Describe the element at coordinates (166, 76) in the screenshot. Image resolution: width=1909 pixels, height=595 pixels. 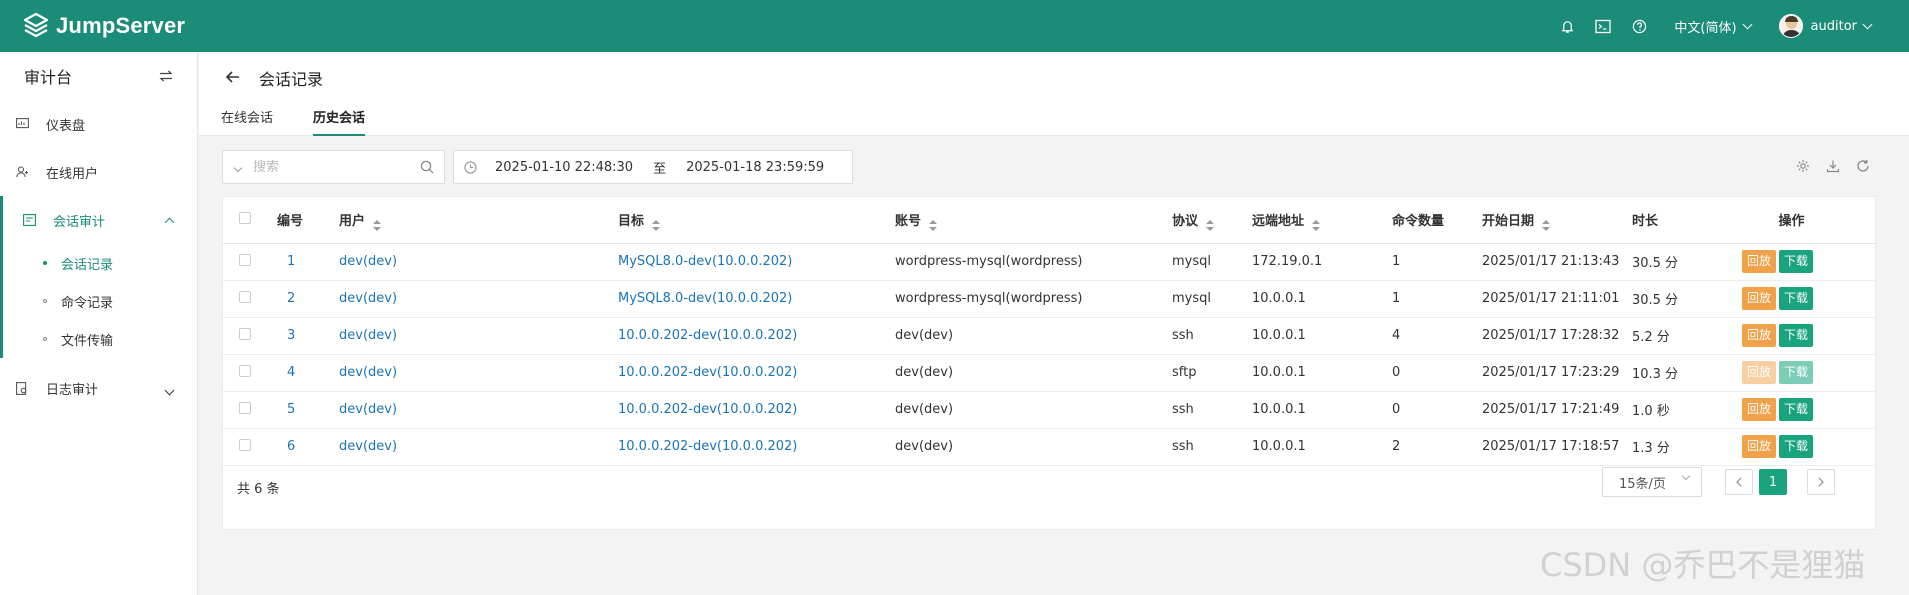
I see `switch-view-icon` at that location.